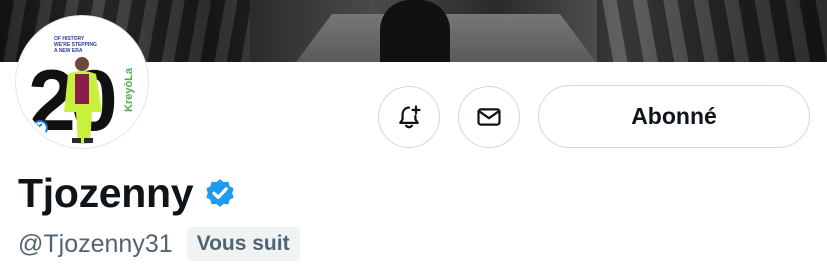 The height and width of the screenshot is (275, 827). Describe the element at coordinates (220, 194) in the screenshot. I see `verified-badge-icon` at that location.